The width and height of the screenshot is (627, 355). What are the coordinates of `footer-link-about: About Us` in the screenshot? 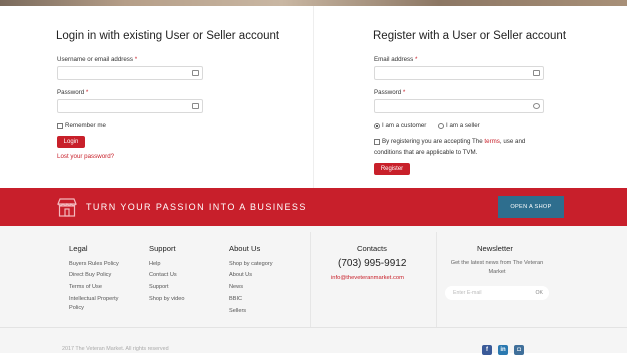 It's located at (240, 275).